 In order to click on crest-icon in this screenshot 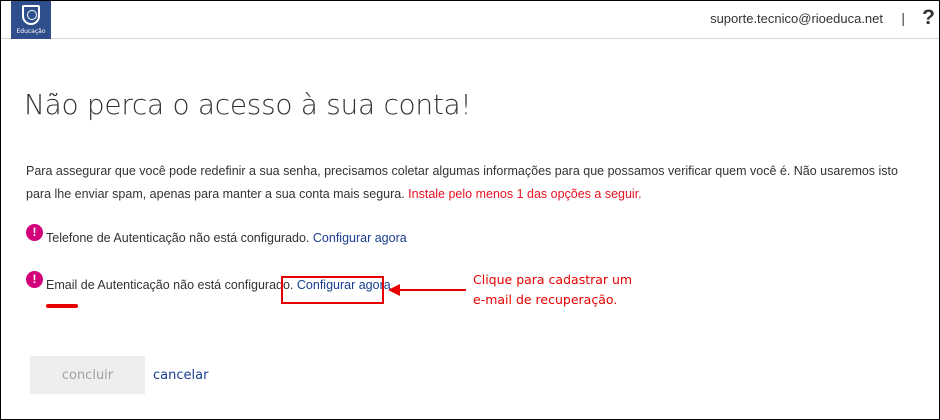, I will do `click(31, 15)`.